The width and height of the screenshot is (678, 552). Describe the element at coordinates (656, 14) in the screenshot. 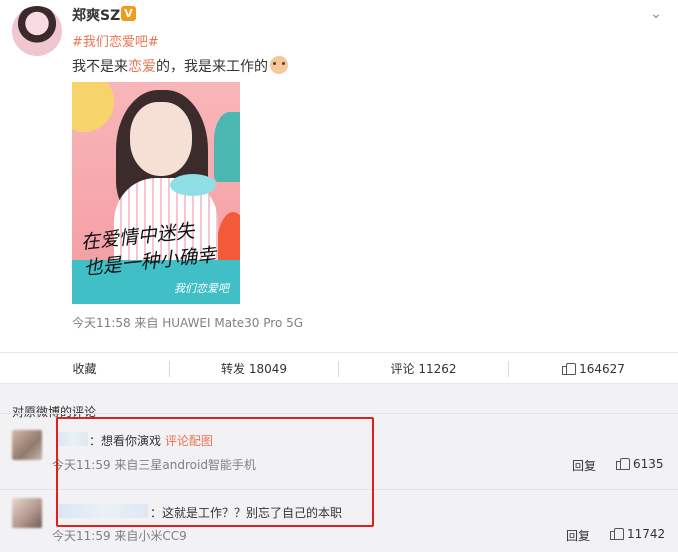

I see `chevron-down-icon: ⌄` at that location.